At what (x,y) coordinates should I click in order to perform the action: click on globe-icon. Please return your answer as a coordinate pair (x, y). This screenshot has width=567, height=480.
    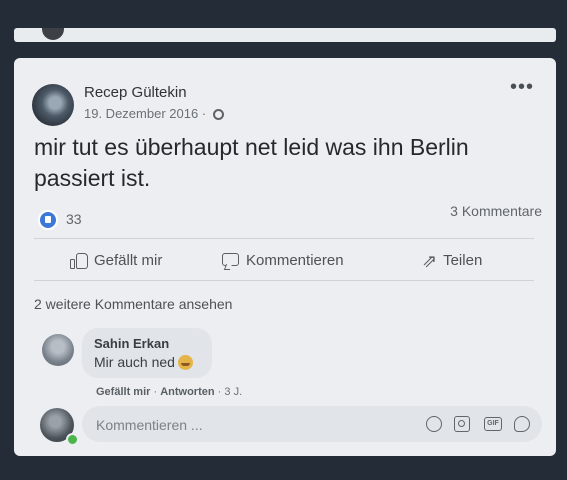
    Looking at the image, I should click on (218, 114).